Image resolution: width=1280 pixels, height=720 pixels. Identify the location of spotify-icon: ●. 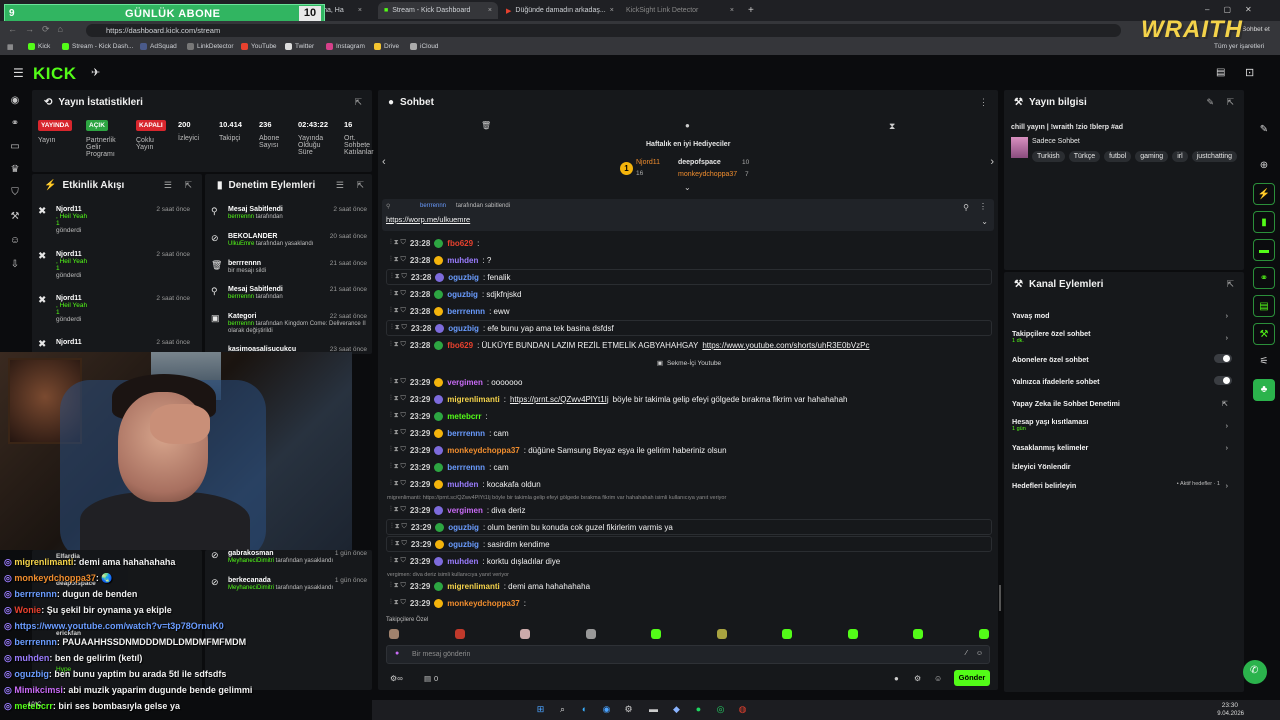
(698, 709).